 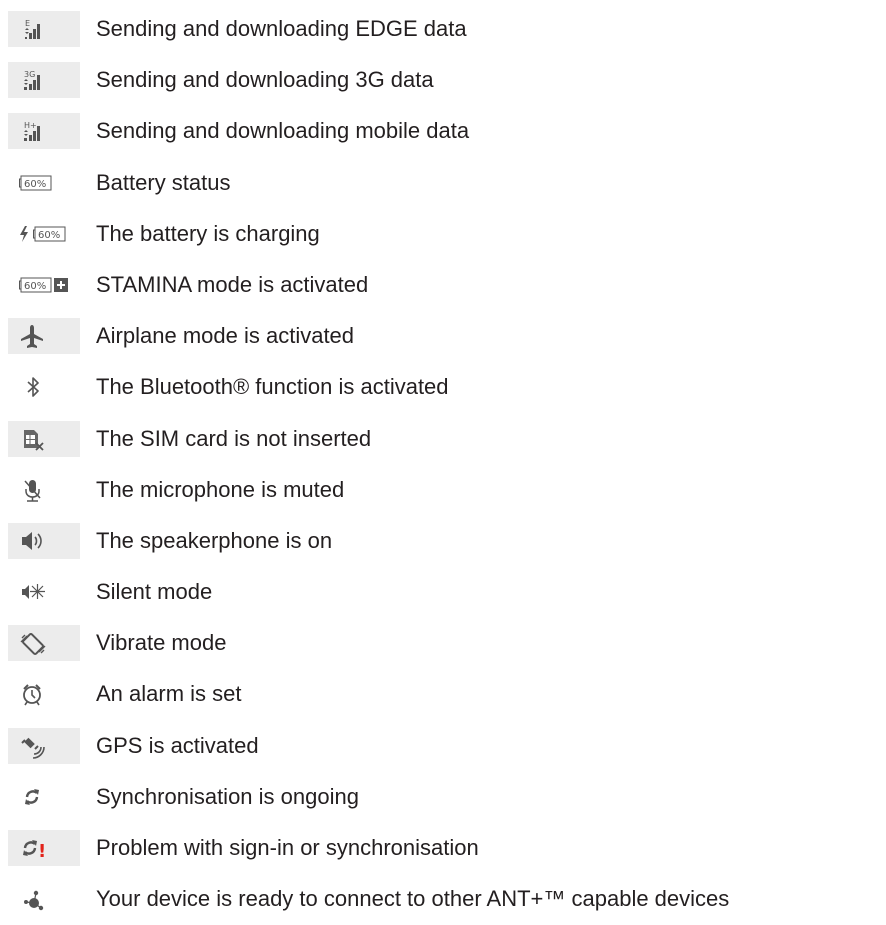 I want to click on svg-text: H+, so click(x=30, y=125).